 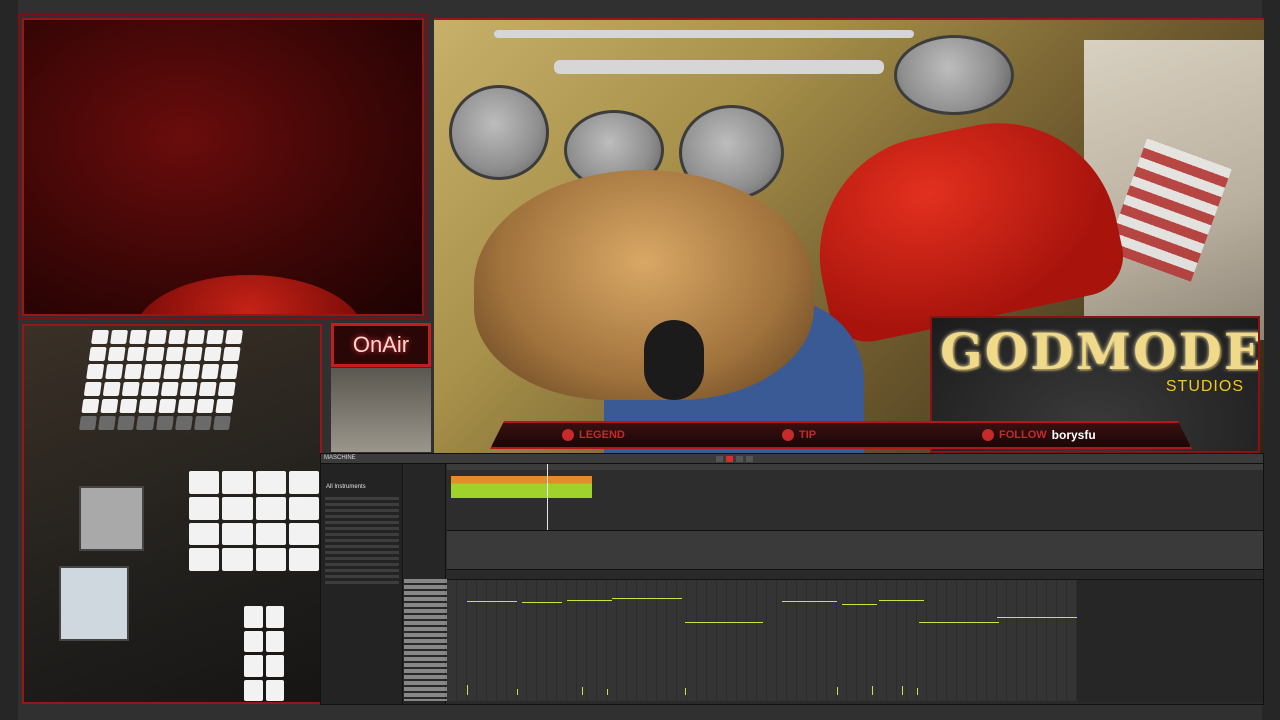 I want to click on drum-rack-bar, so click(x=719, y=67).